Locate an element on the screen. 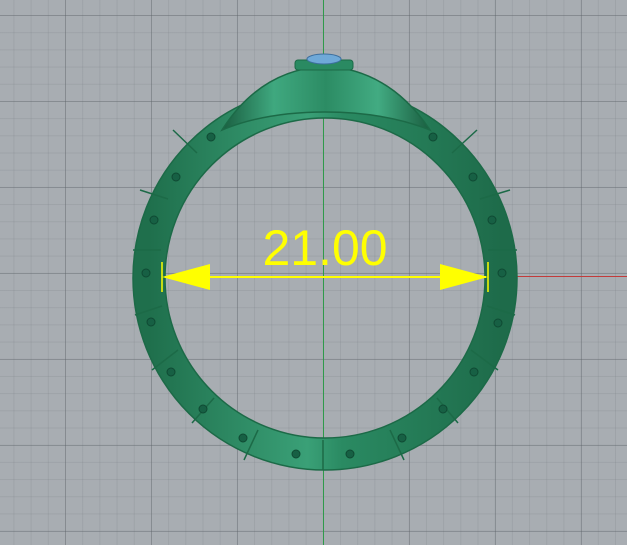 The height and width of the screenshot is (545, 627). diameter-dimension: 21.00 is located at coordinates (325, 256).